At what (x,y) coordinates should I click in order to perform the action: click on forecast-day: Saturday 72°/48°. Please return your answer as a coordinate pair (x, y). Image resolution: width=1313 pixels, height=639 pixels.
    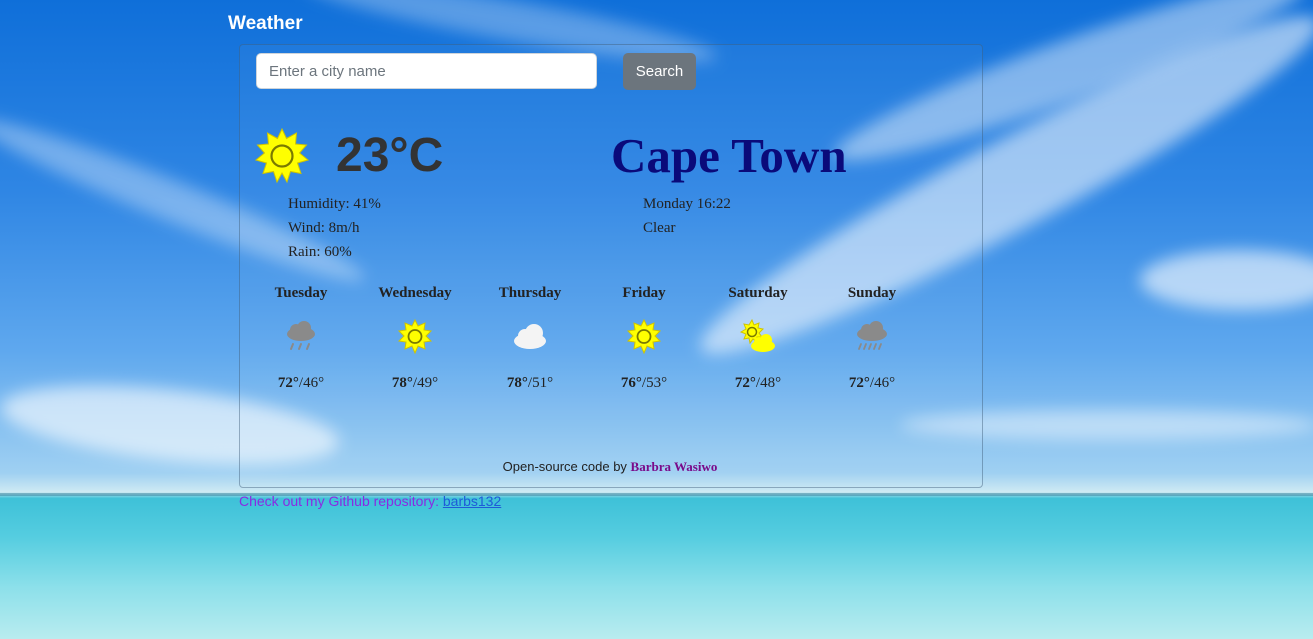
    Looking at the image, I should click on (758, 338).